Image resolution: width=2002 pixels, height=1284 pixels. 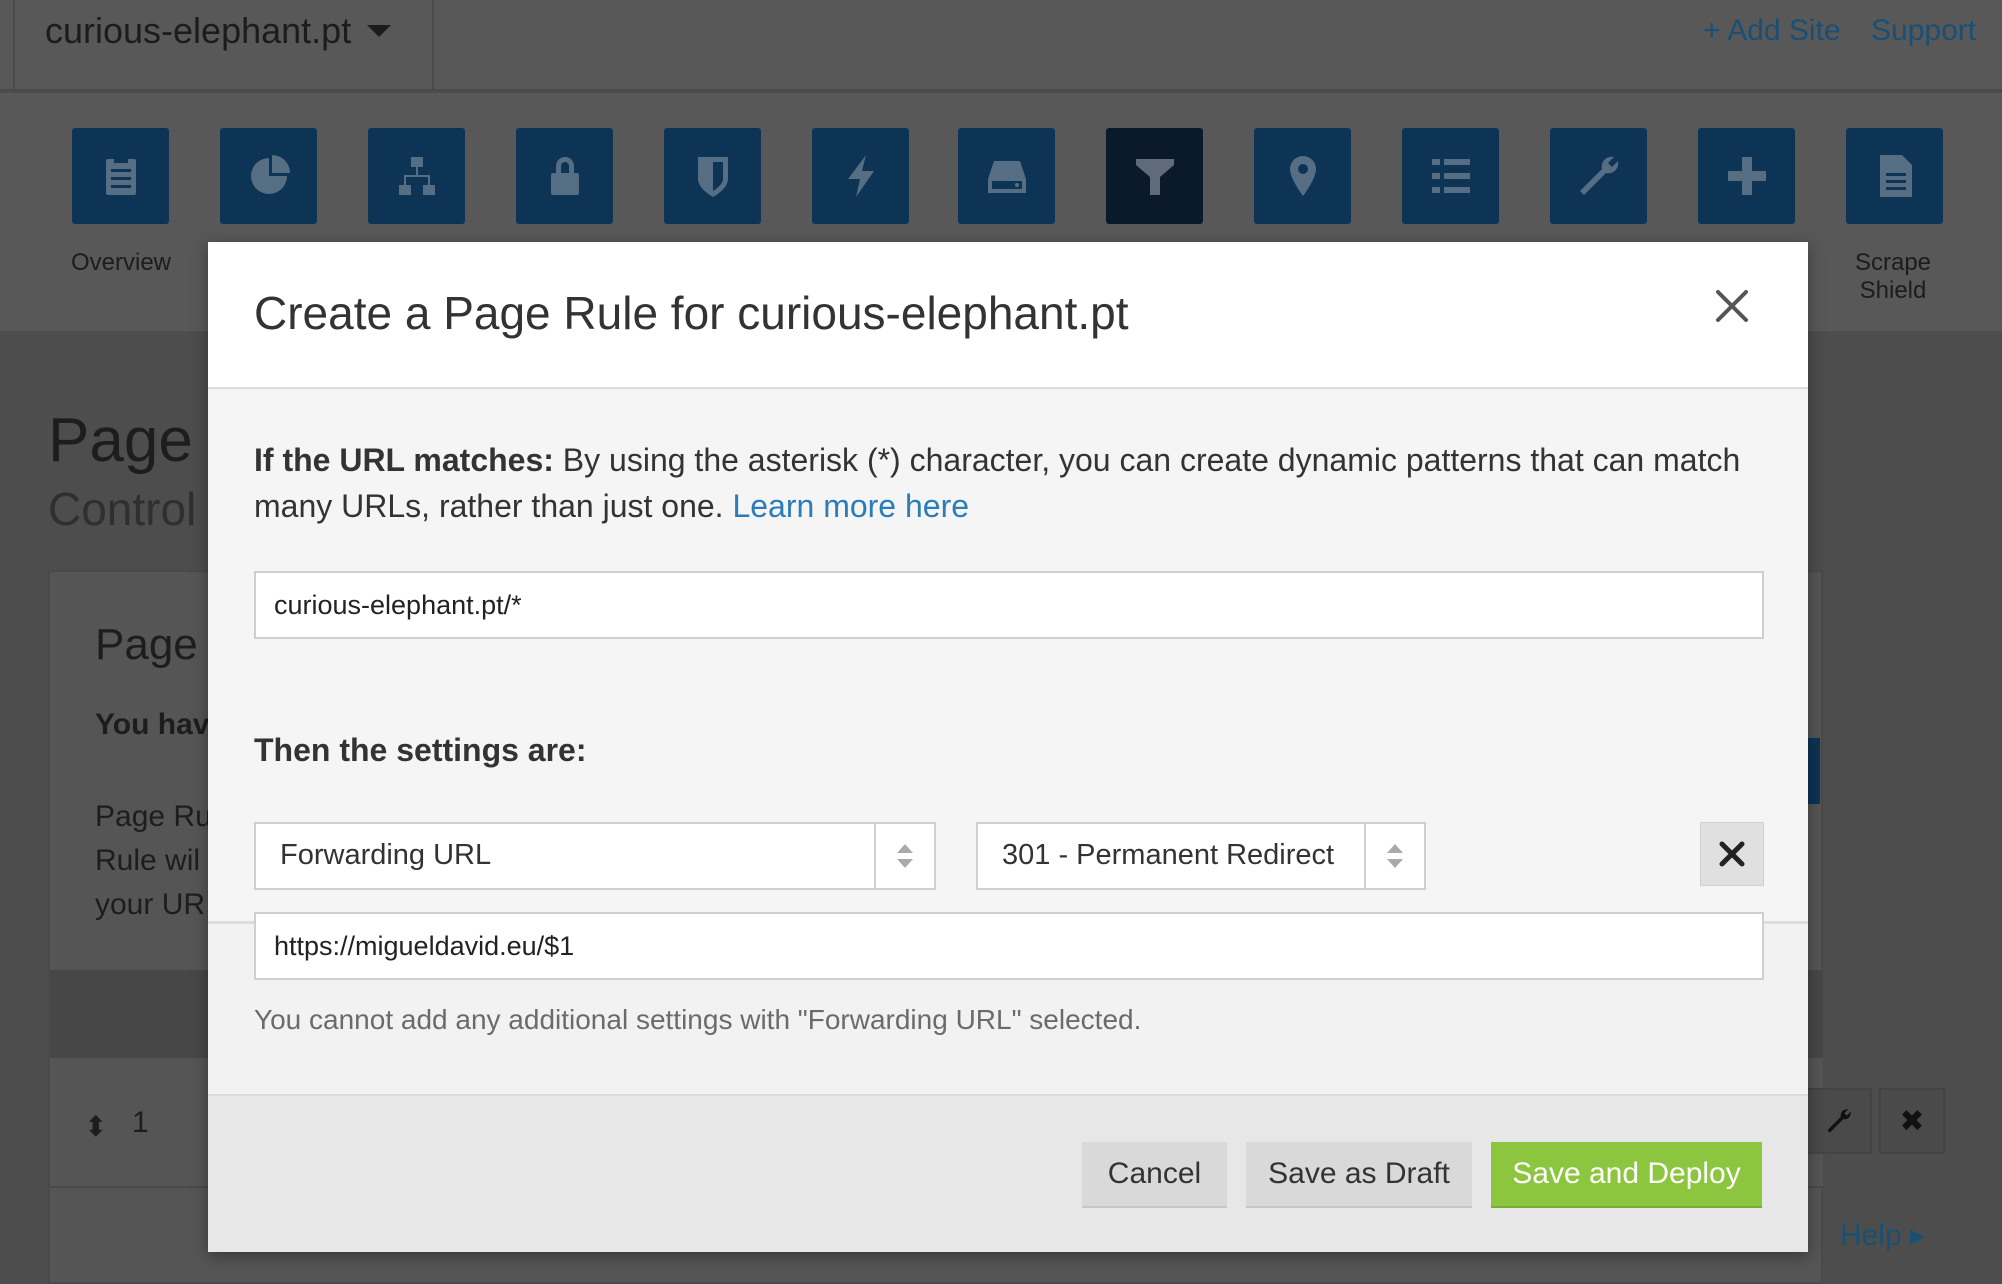 What do you see at coordinates (1008, 1173) in the screenshot?
I see `dialog-footer: Cancel Save as Draft Save and Deploy` at bounding box center [1008, 1173].